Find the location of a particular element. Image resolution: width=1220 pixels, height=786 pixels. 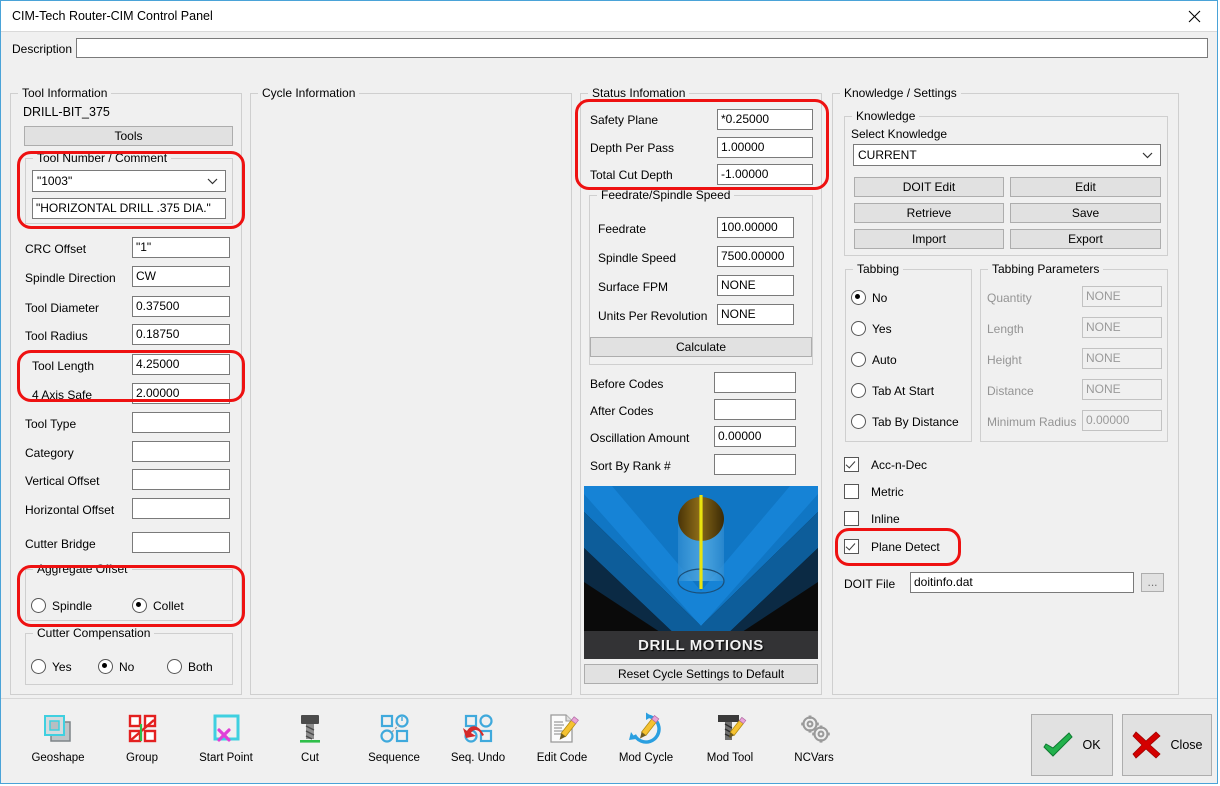

radio-tabbing-tab-at-start: Tab At Start is located at coordinates (892, 390).